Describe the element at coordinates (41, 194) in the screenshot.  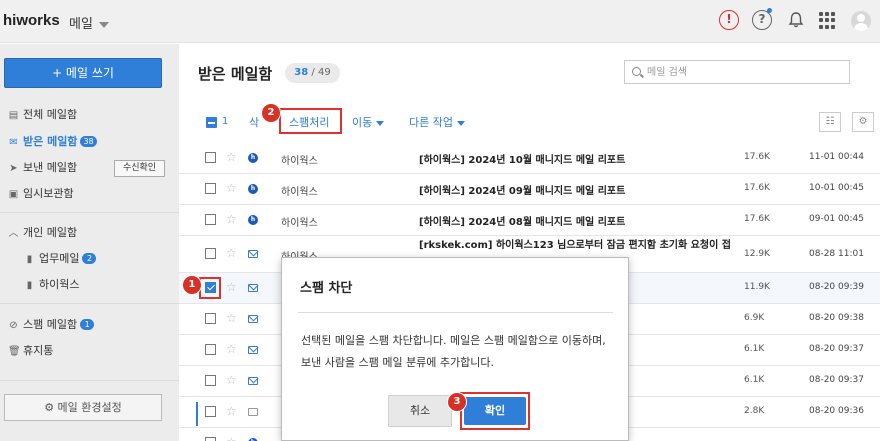
I see `sidebar-item-drafts: ▣ 임시보관함` at that location.